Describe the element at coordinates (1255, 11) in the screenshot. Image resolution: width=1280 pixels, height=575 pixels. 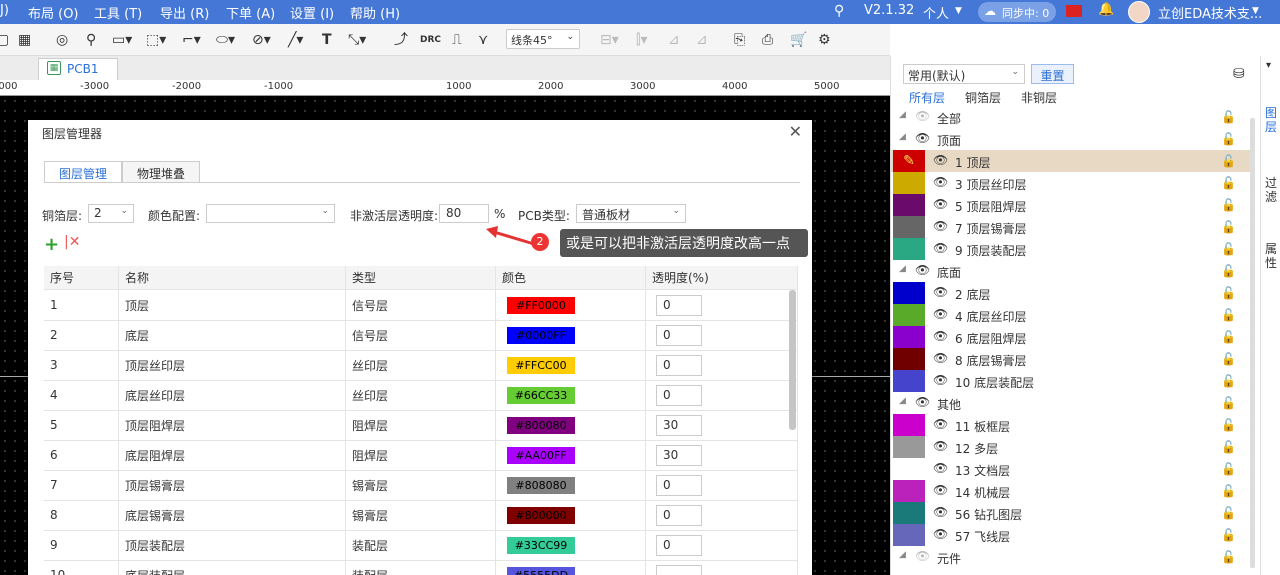
I see `account-chevron-icon: ▼` at that location.